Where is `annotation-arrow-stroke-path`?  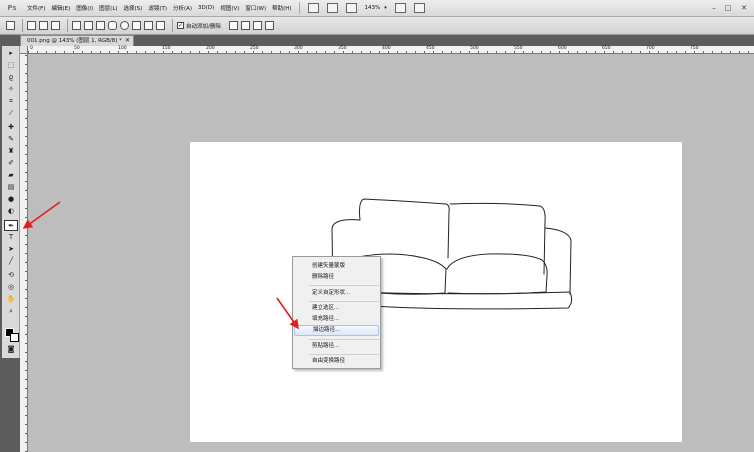
annotation-arrow-stroke-path is located at coordinates (287, 313).